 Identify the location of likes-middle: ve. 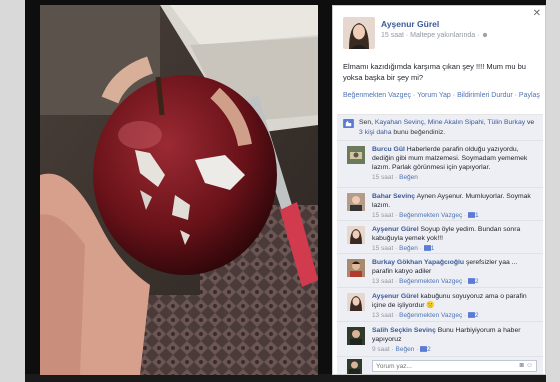
(530, 122).